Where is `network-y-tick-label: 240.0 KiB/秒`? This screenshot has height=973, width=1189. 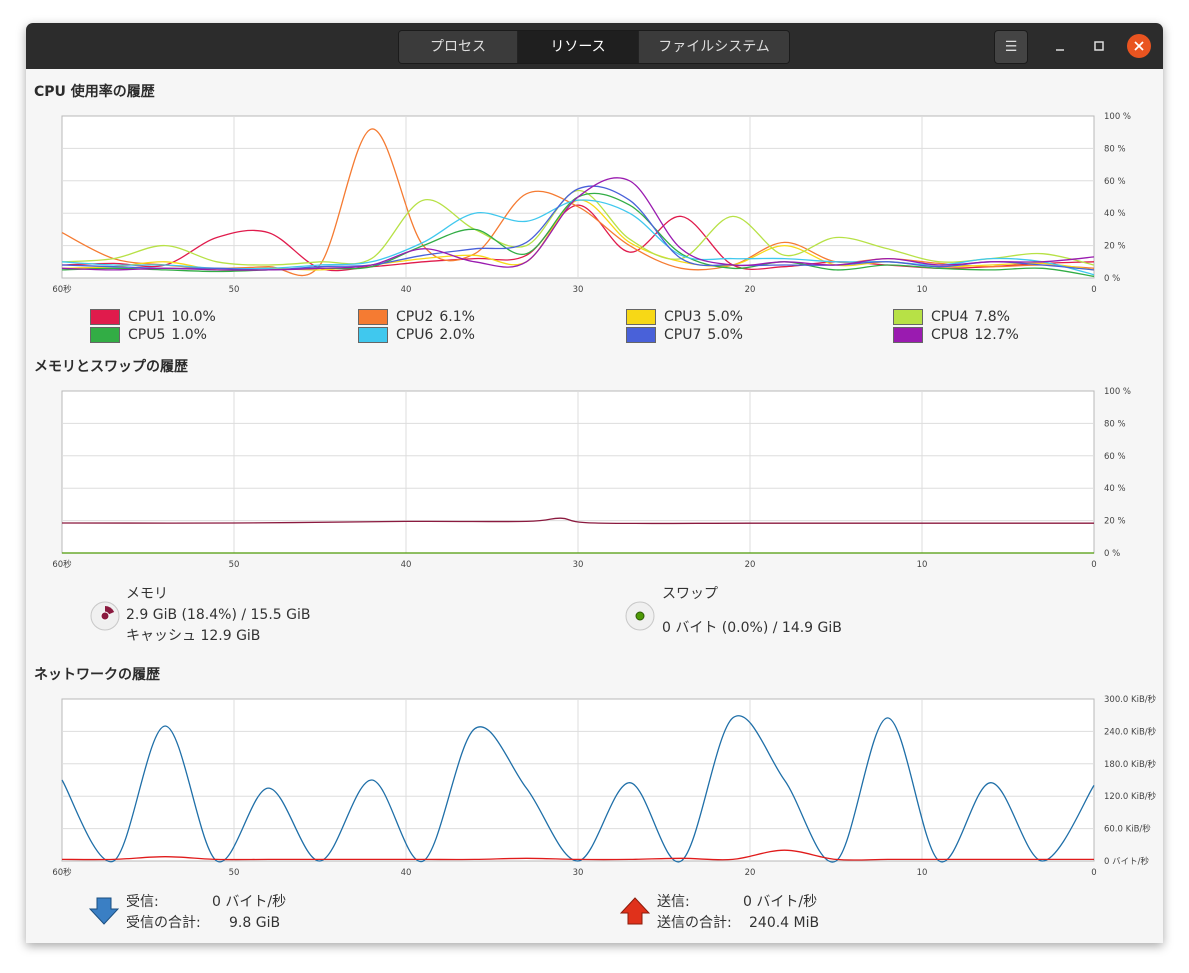
network-y-tick-label: 240.0 KiB/秒 is located at coordinates (1130, 731).